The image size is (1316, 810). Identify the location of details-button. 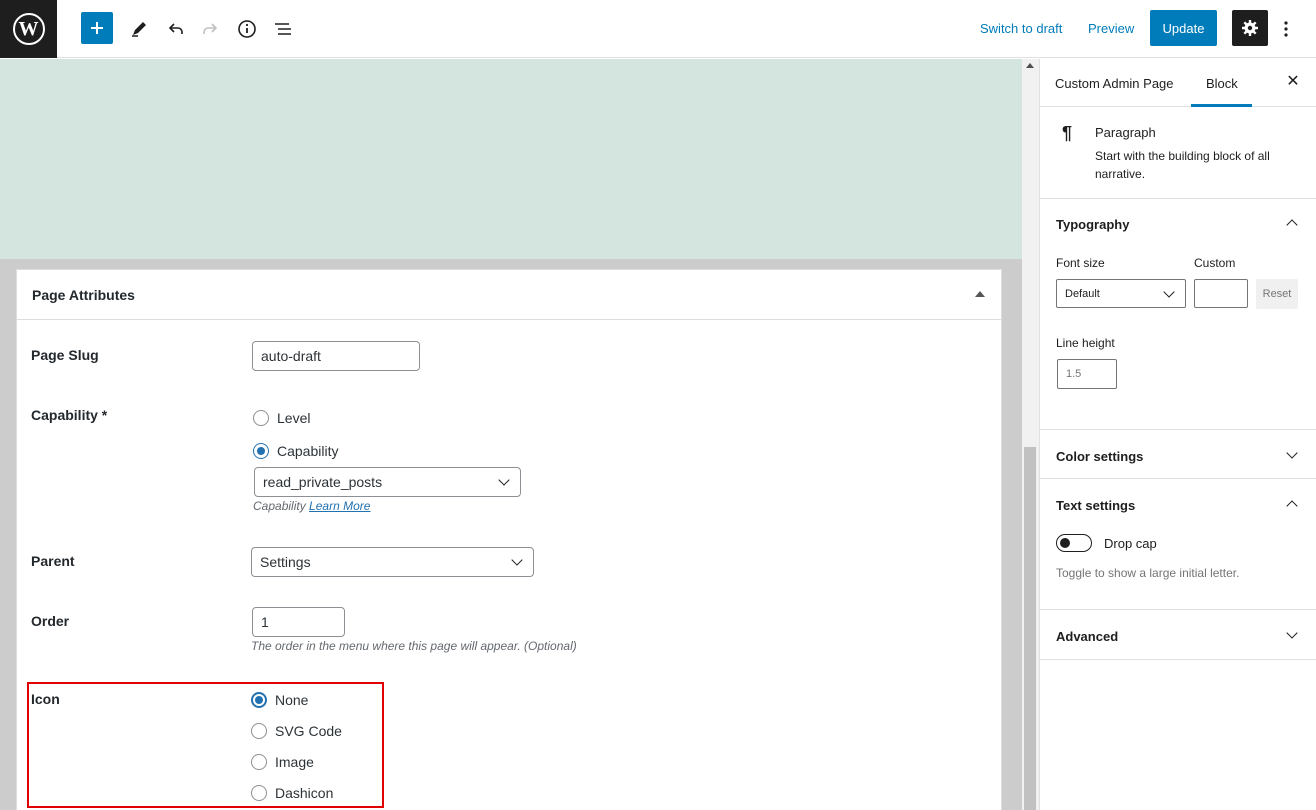
(246, 28).